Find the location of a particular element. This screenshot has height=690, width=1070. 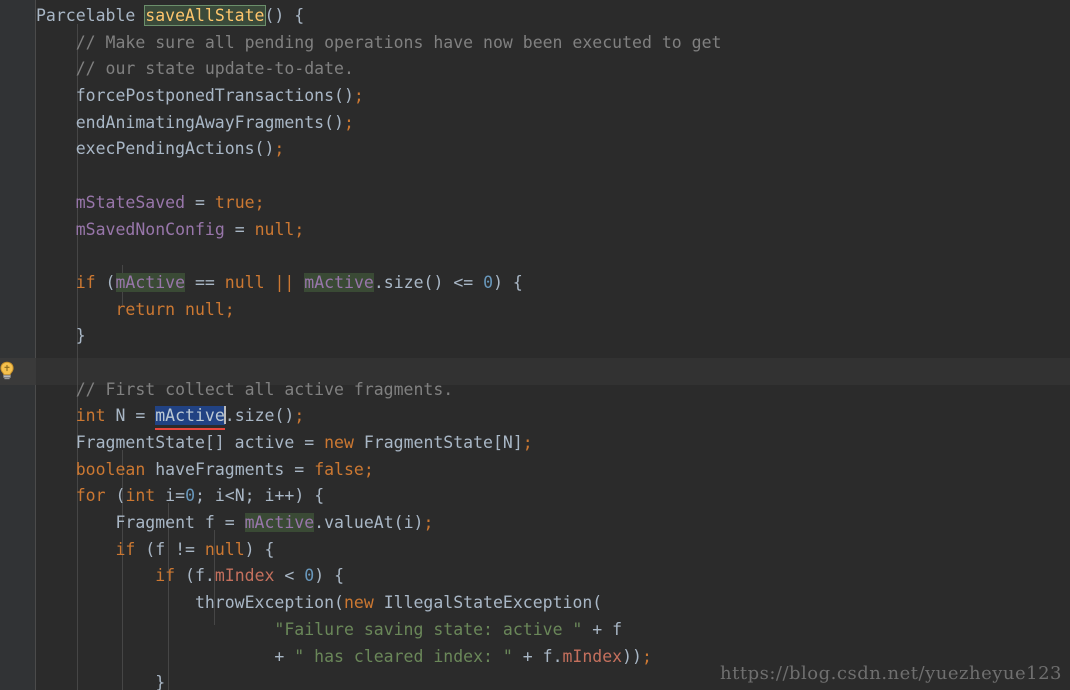

code-line: // First collect all active fragments. is located at coordinates (553, 390).